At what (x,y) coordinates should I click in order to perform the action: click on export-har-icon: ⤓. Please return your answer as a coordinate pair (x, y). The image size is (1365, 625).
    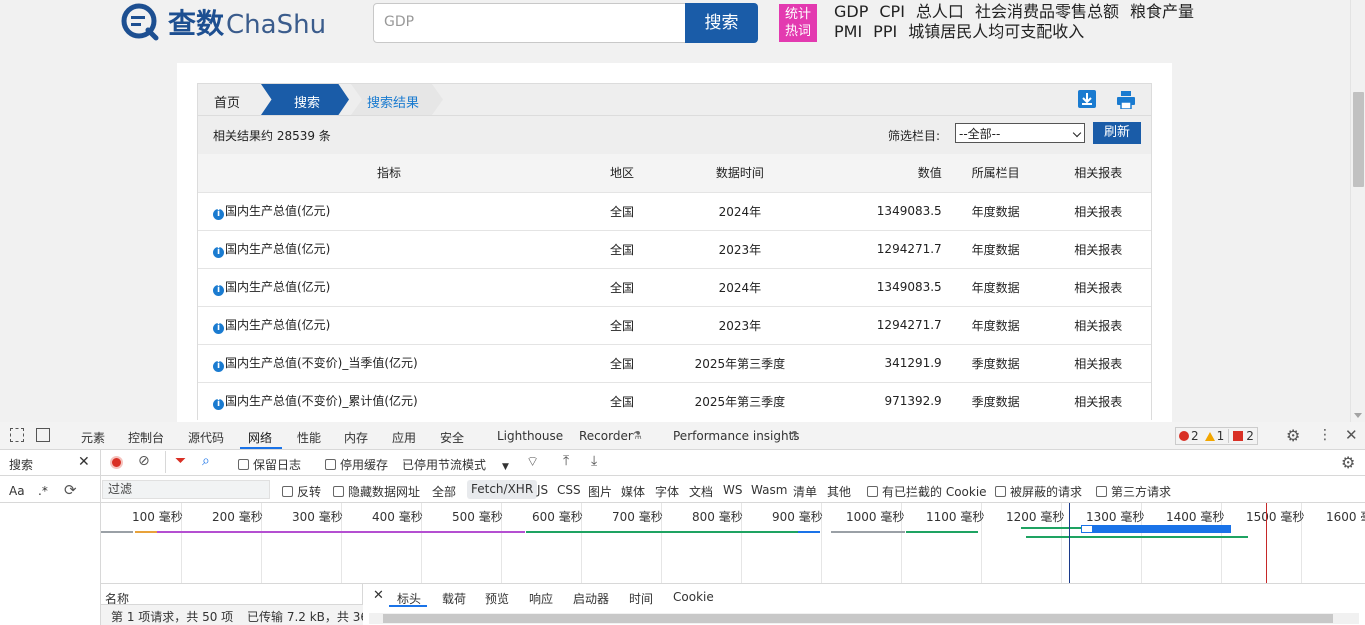
    Looking at the image, I should click on (594, 461).